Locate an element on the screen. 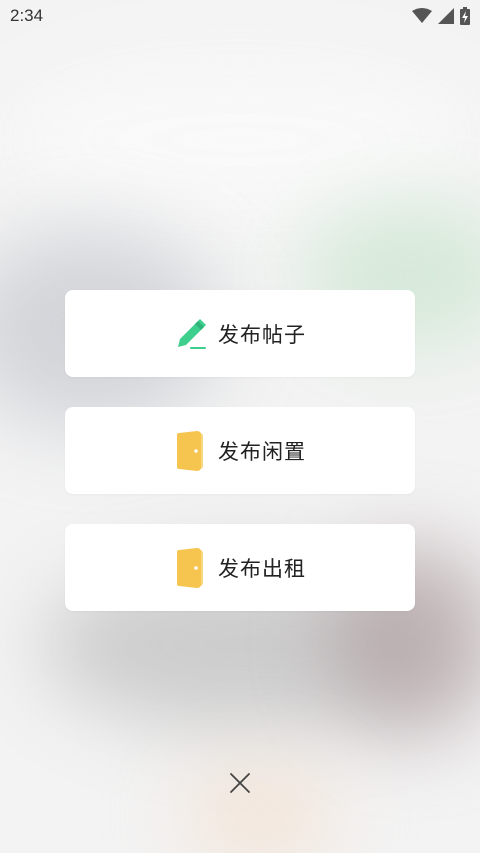  background-blur is located at coordinates (260, 806).